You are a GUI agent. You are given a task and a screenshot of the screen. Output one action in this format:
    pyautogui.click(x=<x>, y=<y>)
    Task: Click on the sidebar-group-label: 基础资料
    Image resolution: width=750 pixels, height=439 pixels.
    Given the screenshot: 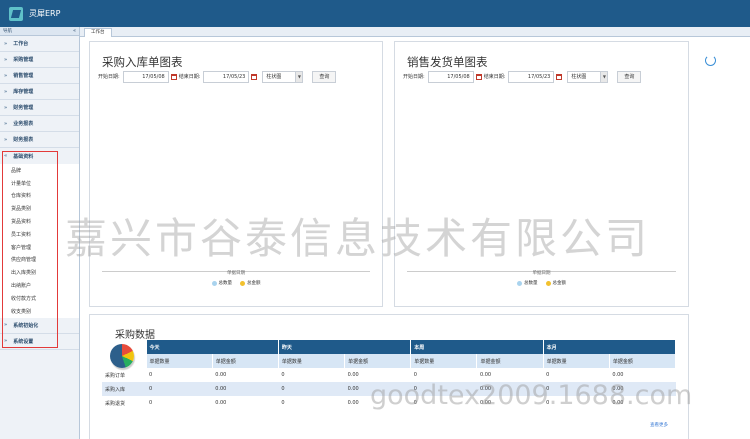 What is the action you would take?
    pyautogui.click(x=23, y=156)
    